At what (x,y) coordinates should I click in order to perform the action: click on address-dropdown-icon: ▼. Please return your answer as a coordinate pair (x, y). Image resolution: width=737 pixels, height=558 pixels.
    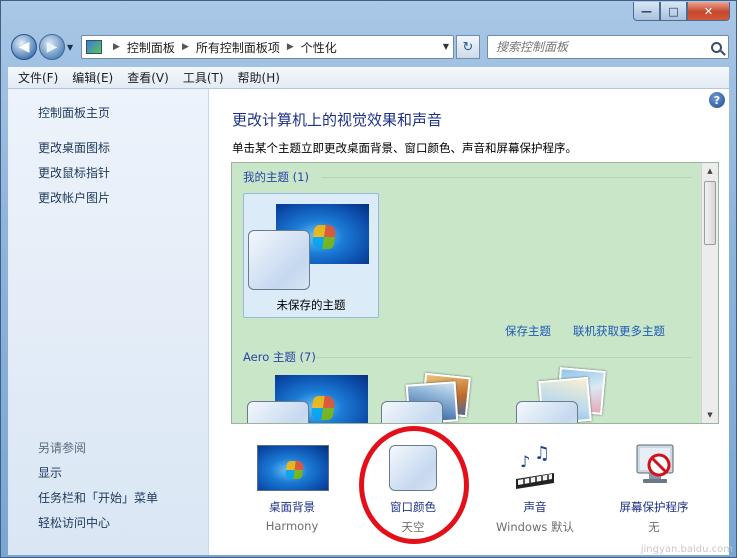
    Looking at the image, I should click on (446, 46).